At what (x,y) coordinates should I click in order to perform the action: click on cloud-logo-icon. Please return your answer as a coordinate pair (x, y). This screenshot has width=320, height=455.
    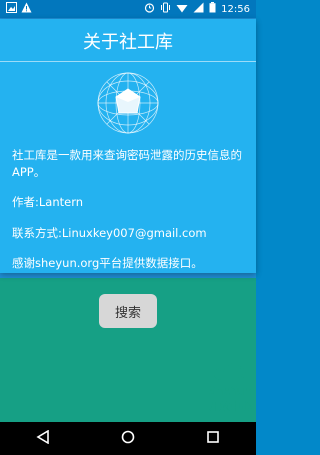
    Looking at the image, I should click on (230, 371).